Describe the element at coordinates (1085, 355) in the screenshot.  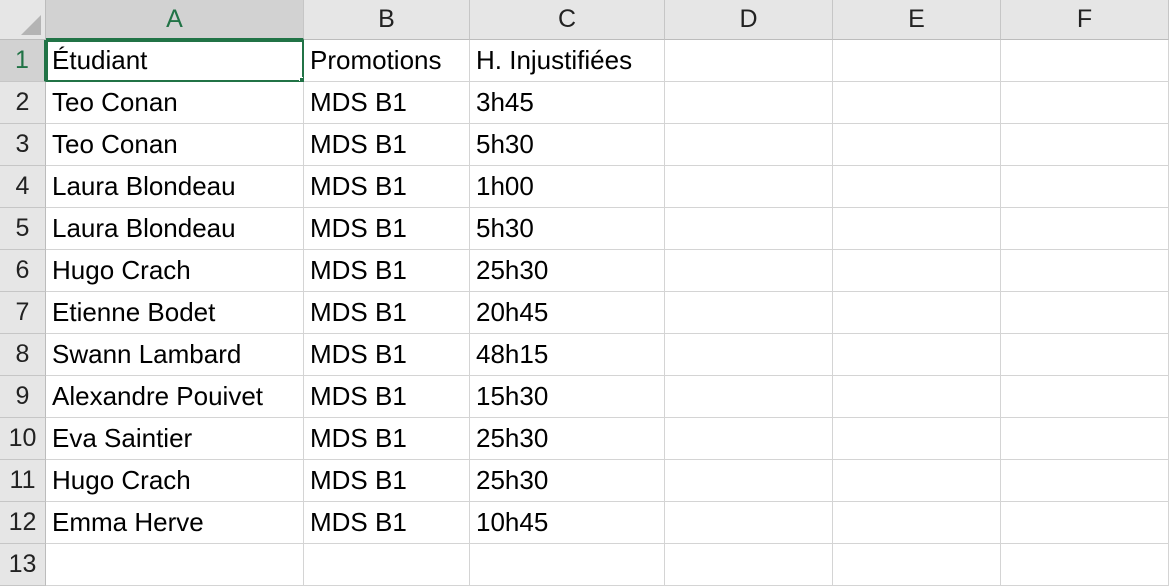
I see `cell-f8` at that location.